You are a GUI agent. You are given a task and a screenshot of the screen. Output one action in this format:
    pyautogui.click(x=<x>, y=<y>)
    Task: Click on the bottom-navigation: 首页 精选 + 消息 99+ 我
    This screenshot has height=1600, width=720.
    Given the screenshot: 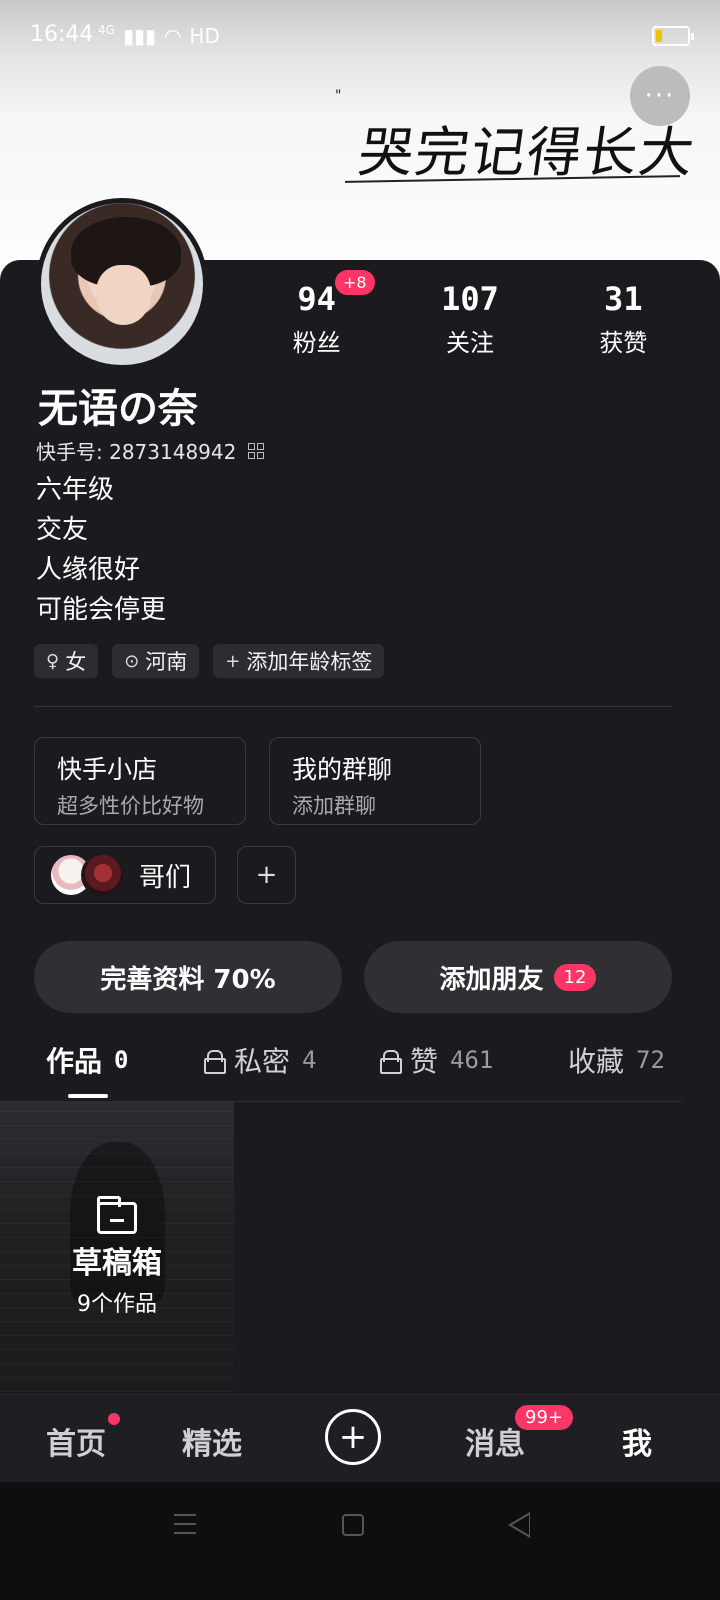 What is the action you would take?
    pyautogui.click(x=360, y=1438)
    